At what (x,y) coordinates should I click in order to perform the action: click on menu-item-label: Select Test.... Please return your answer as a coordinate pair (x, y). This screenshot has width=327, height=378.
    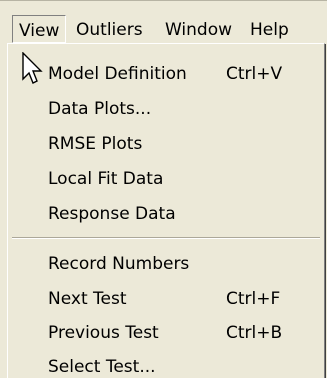
    Looking at the image, I should click on (102, 367).